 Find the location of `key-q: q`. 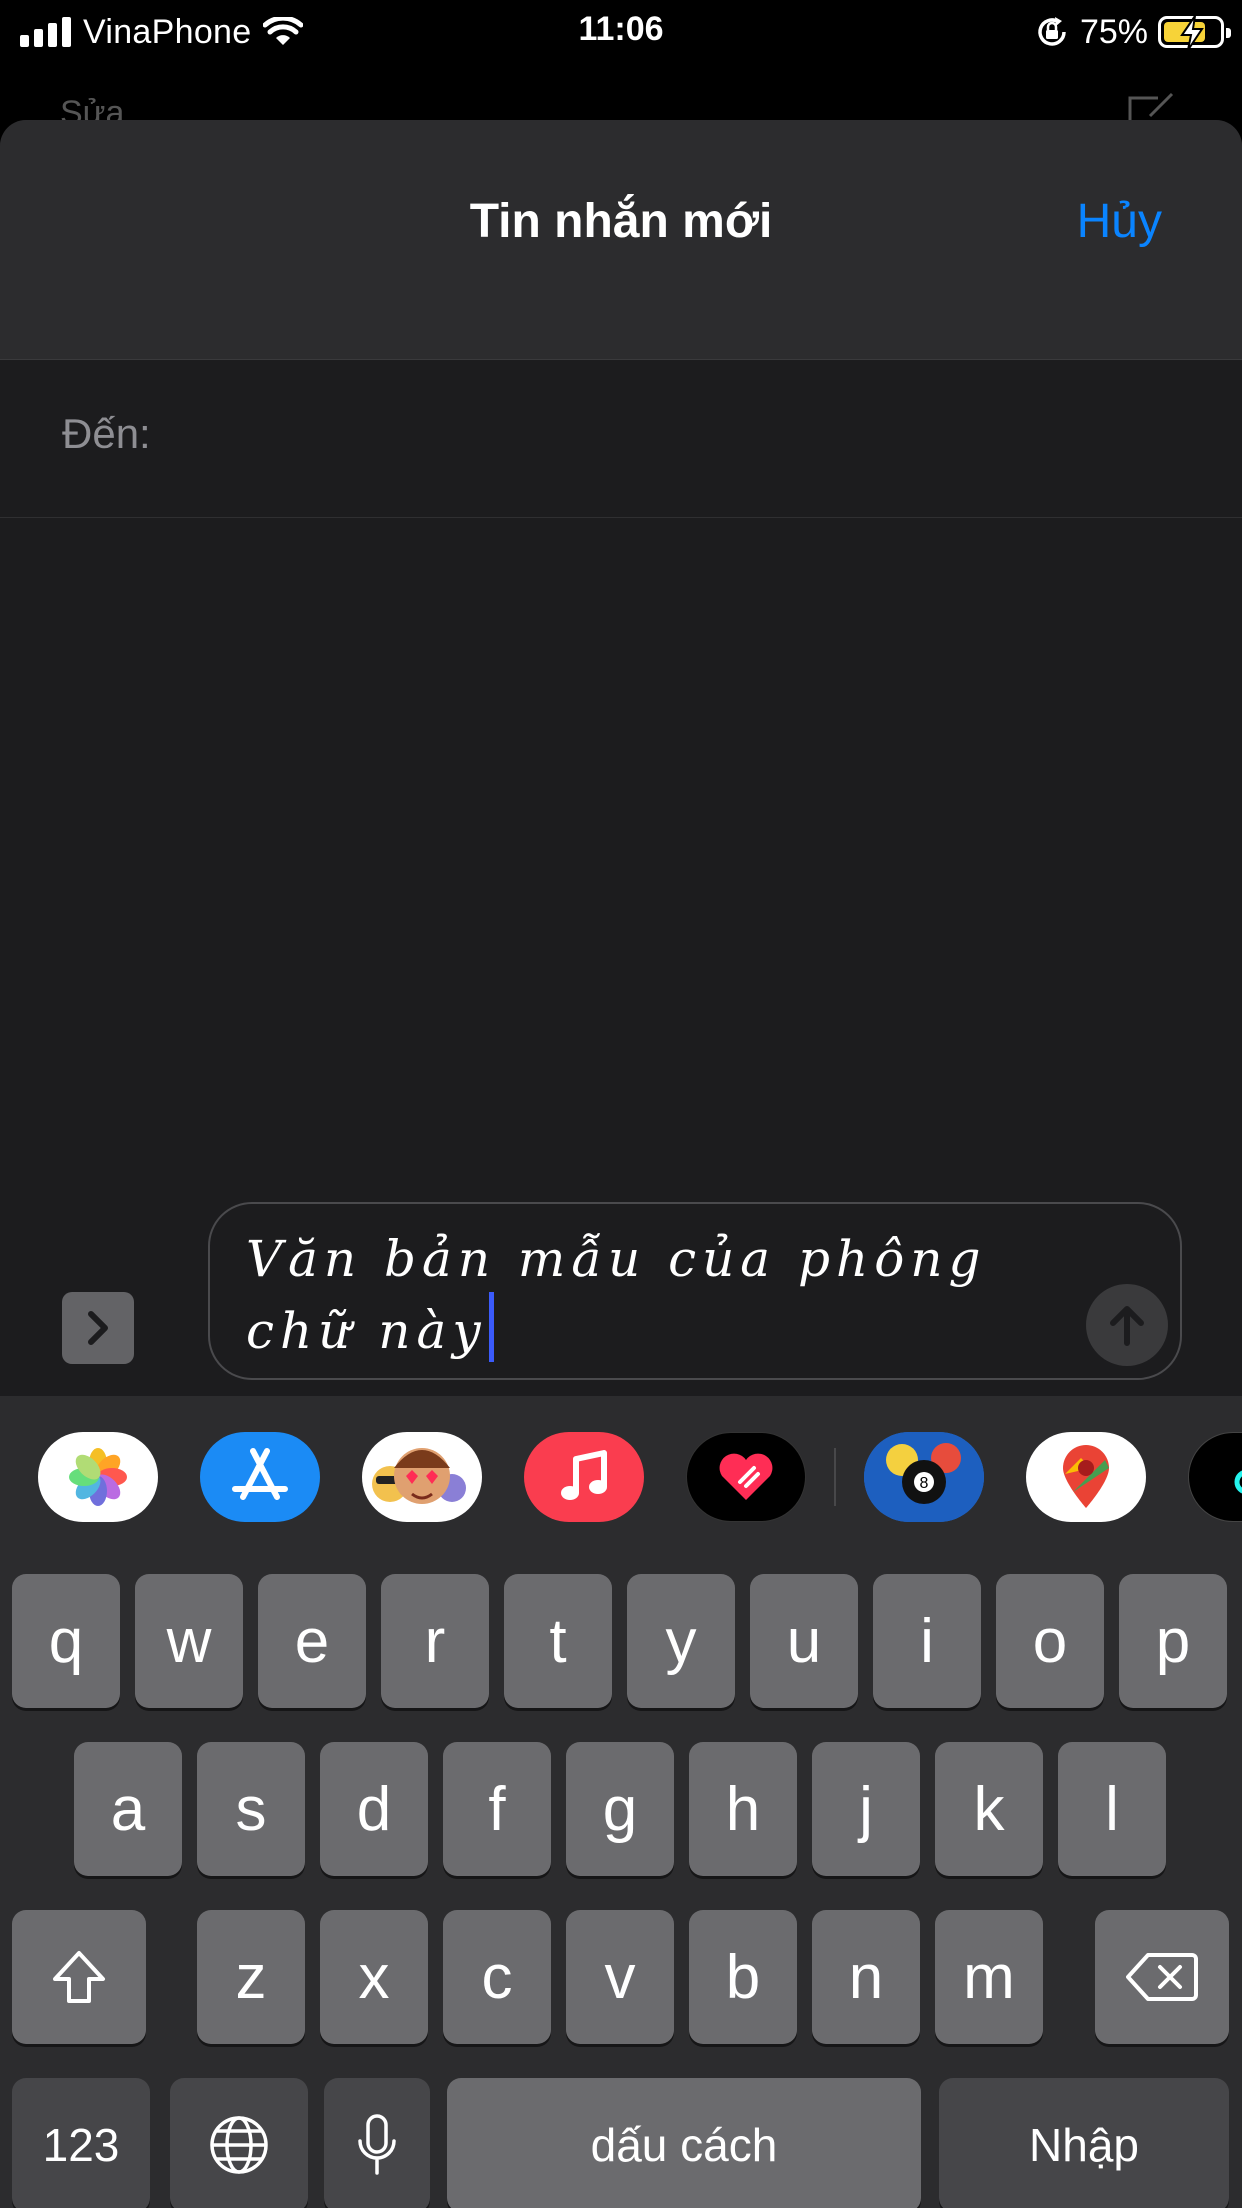

key-q: q is located at coordinates (66, 1641).